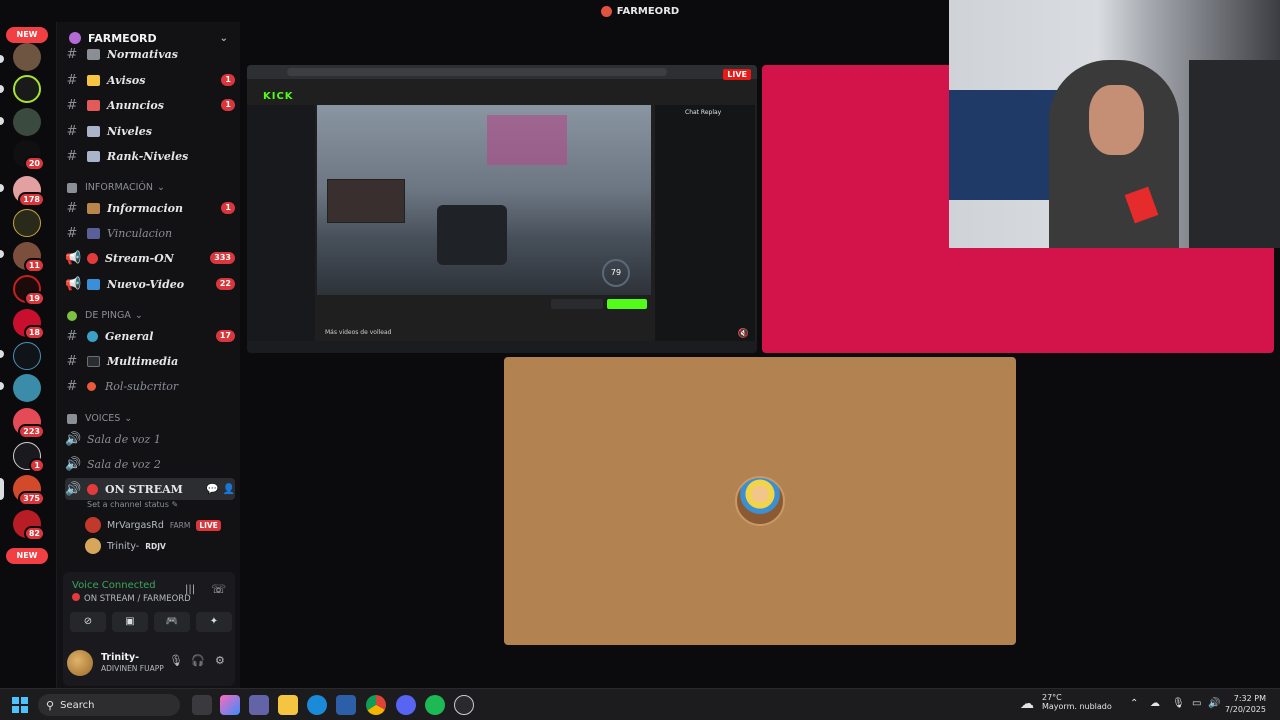 Image resolution: width=1280 pixels, height=720 pixels. Describe the element at coordinates (109, 705) in the screenshot. I see `taskbar-search: ⚲ Search` at that location.